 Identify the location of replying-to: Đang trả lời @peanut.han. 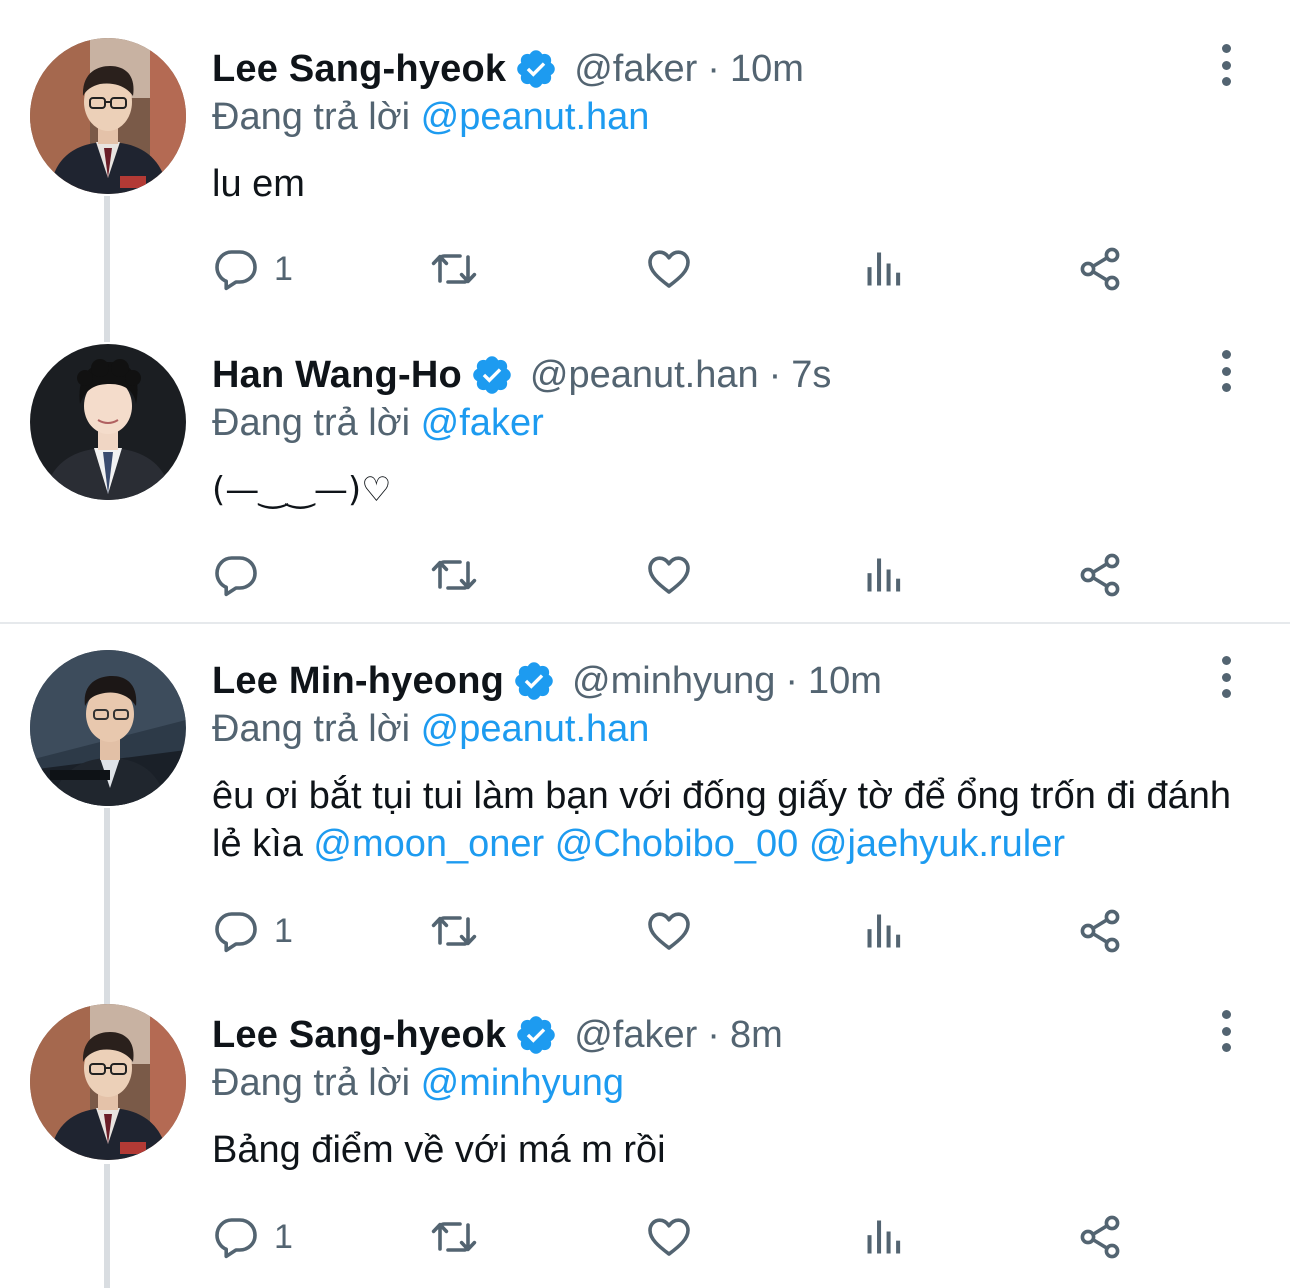
(430, 729).